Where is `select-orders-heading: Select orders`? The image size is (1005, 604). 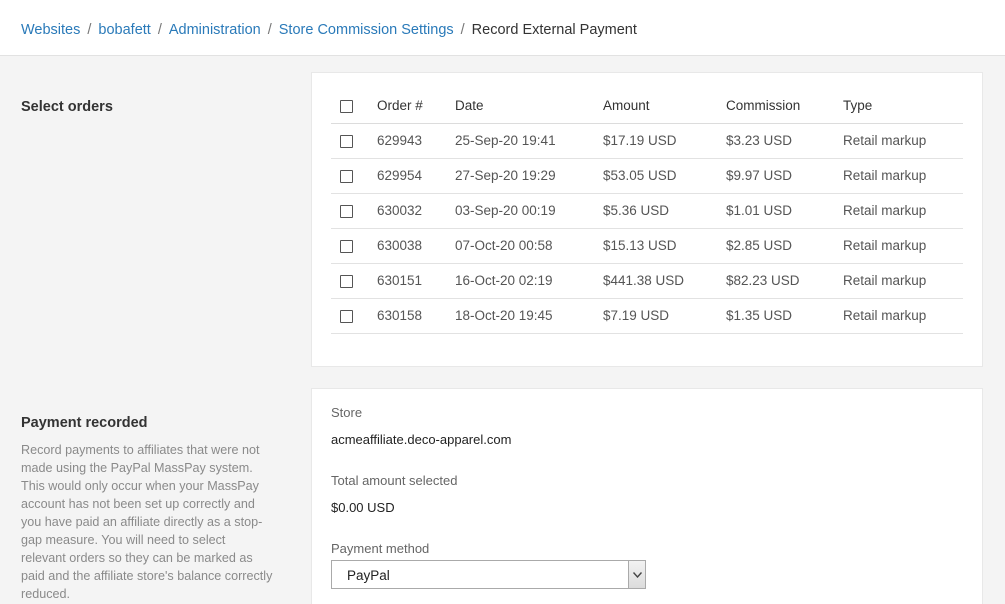 select-orders-heading: Select orders is located at coordinates (67, 107).